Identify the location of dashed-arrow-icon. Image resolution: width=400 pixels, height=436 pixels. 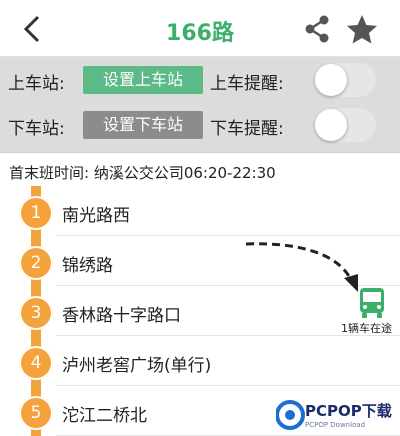
(301, 267).